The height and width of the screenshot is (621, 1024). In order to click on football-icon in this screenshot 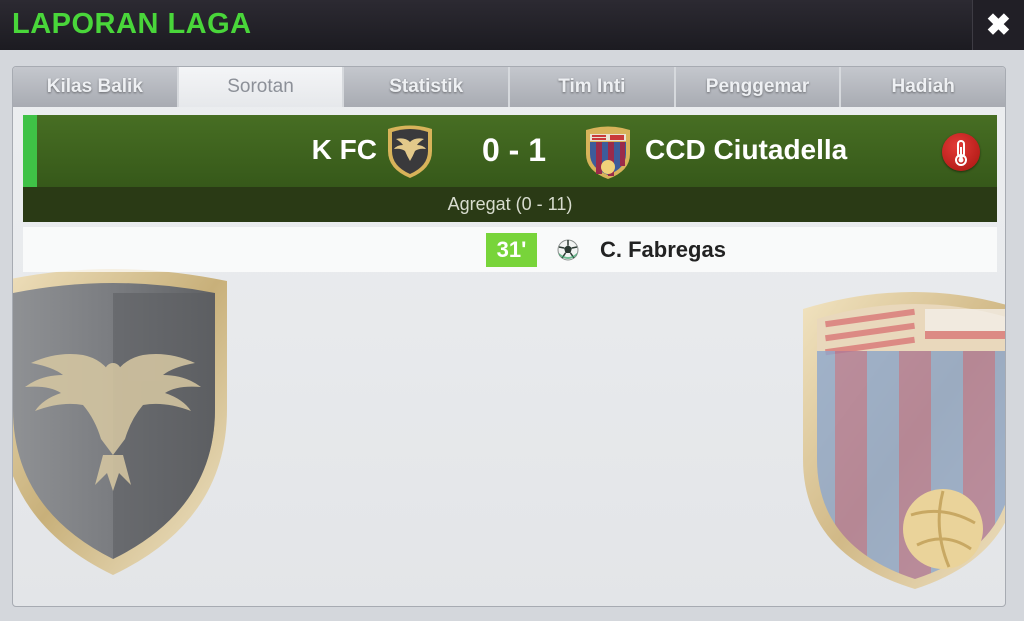, I will do `click(568, 252)`.